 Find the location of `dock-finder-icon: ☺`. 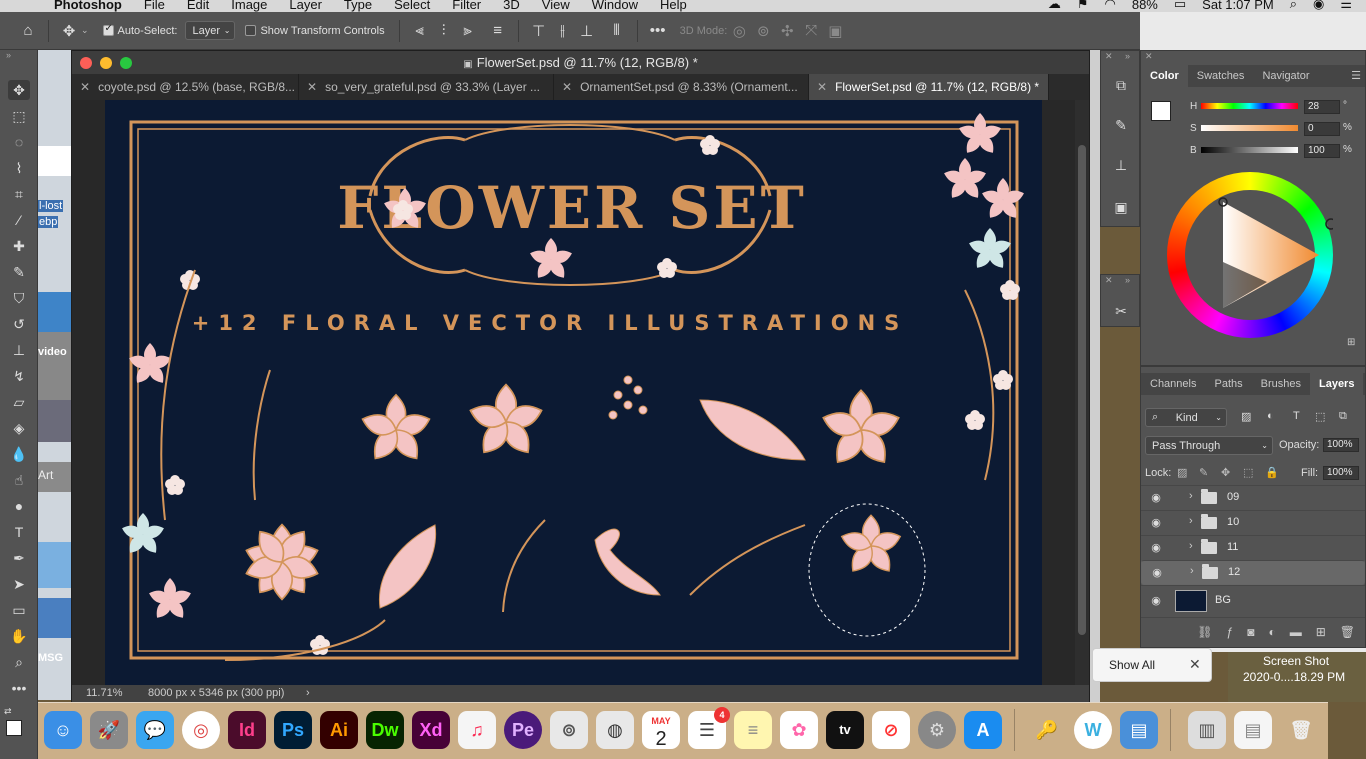

dock-finder-icon: ☺ is located at coordinates (63, 730).